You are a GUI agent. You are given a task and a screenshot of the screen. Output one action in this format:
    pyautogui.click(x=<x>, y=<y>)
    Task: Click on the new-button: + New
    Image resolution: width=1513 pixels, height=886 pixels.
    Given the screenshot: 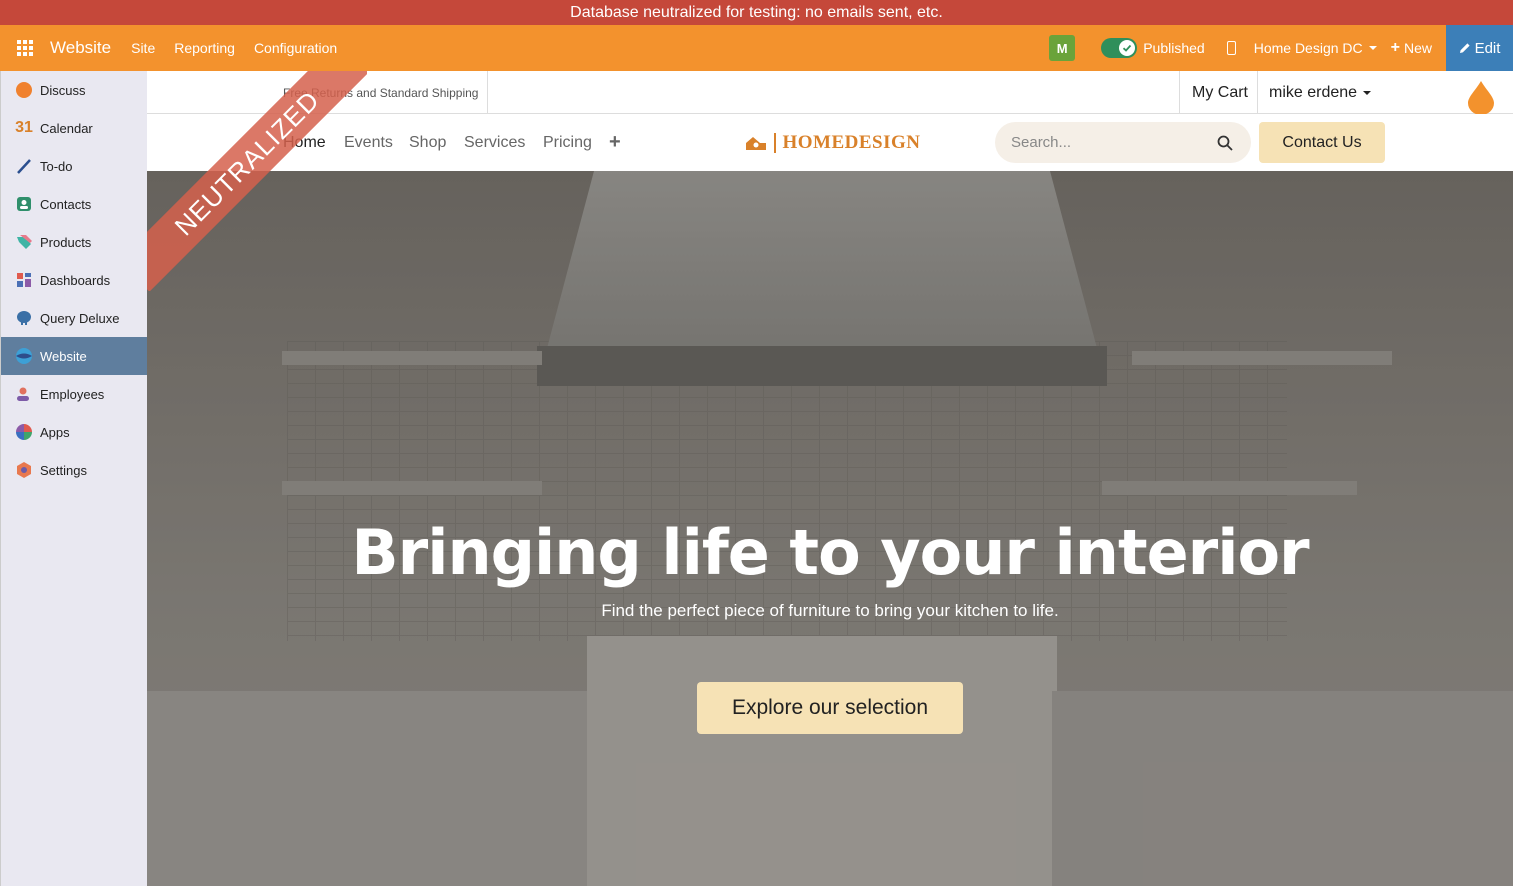 What is the action you would take?
    pyautogui.click(x=1411, y=48)
    